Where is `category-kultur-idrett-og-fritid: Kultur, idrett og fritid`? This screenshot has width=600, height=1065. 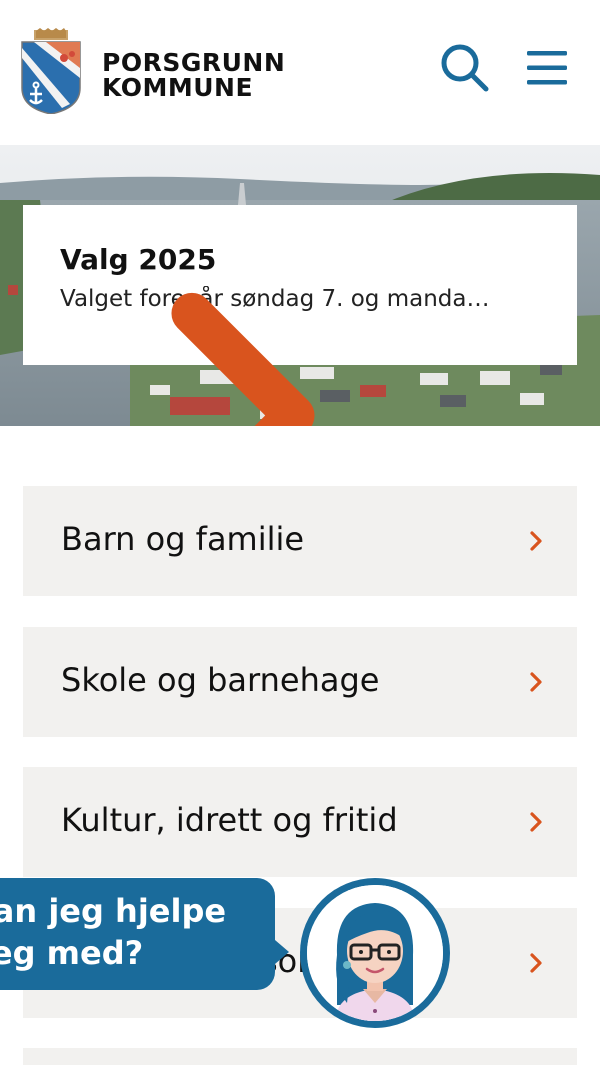 category-kultur-idrett-og-fritid: Kultur, idrett og fritid is located at coordinates (300, 822).